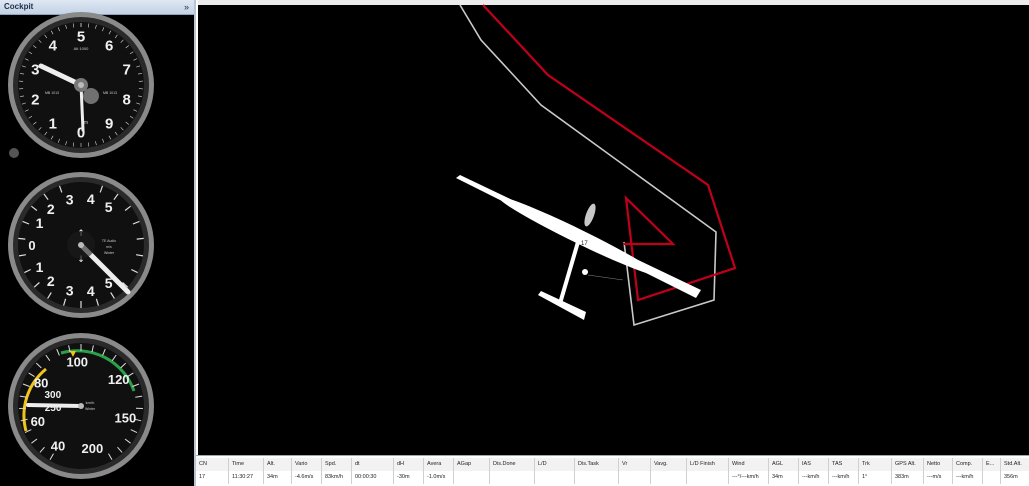 This screenshot has width=1029, height=486. I want to click on airspeed-needle, so click(54, 405).